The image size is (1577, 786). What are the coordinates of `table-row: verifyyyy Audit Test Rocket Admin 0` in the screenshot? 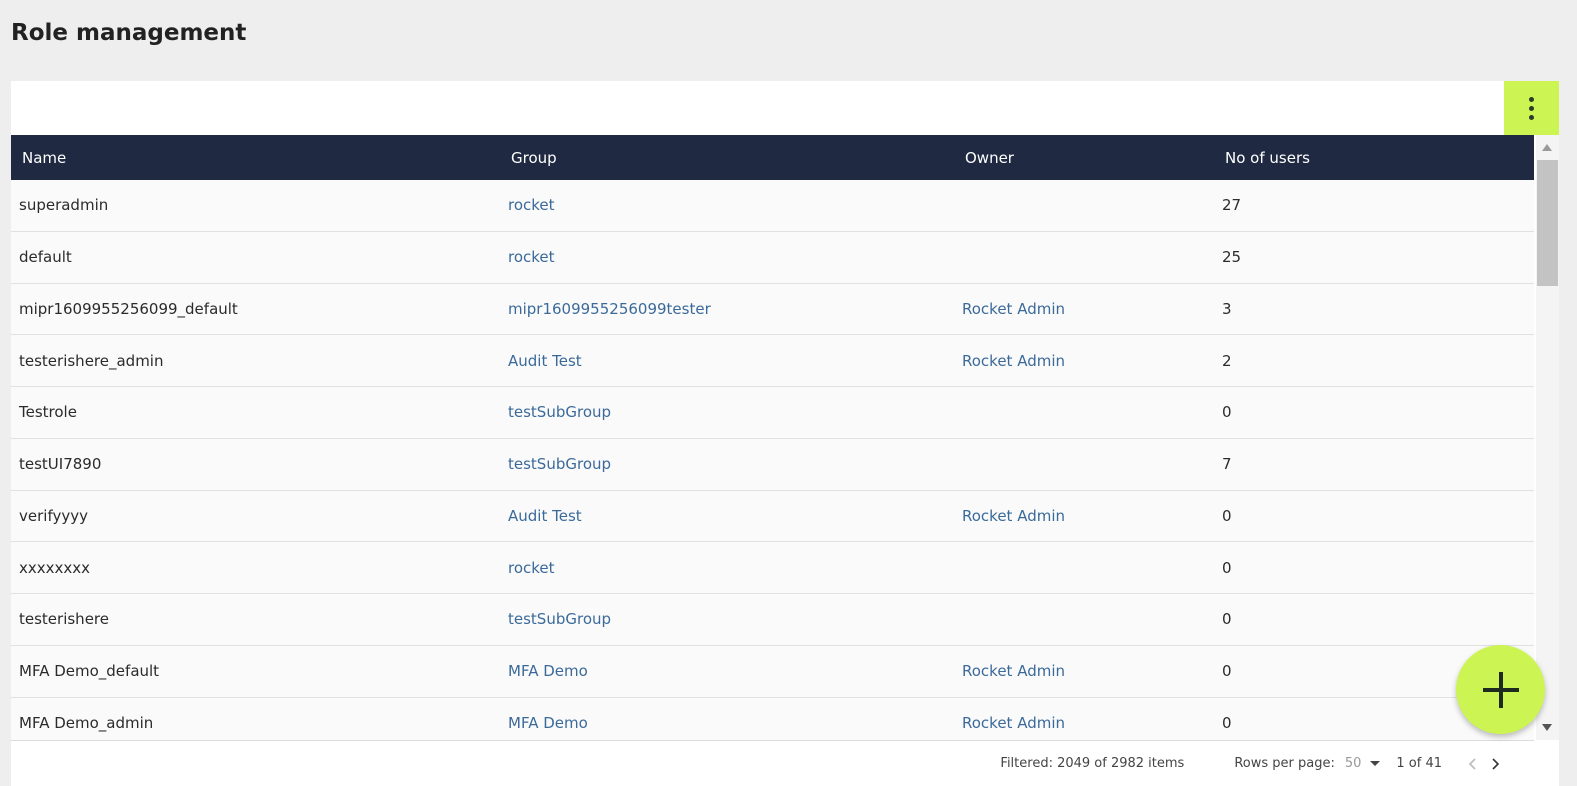 It's located at (772, 516).